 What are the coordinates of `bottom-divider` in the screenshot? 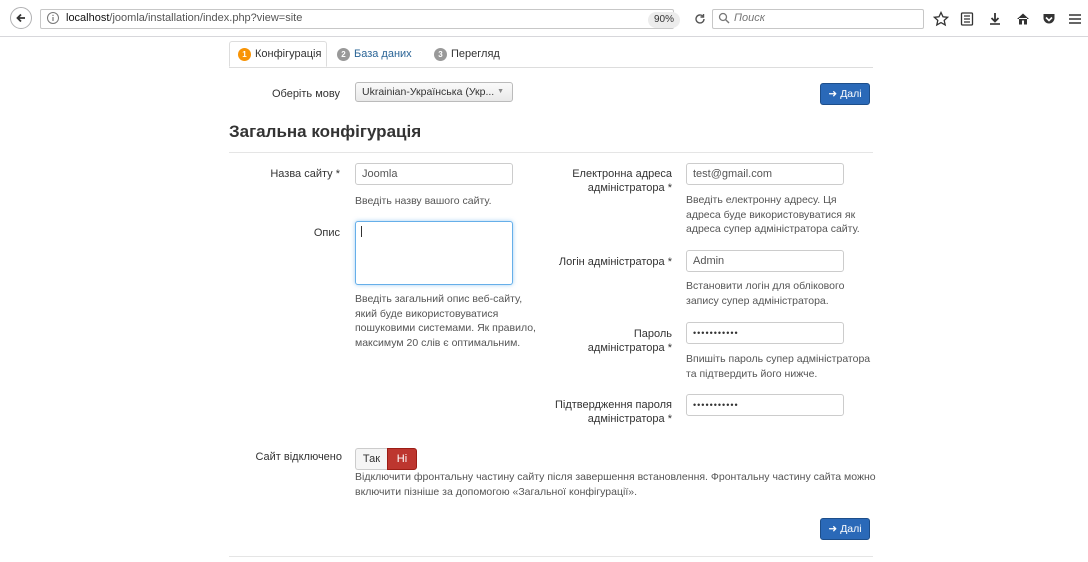 It's located at (551, 556).